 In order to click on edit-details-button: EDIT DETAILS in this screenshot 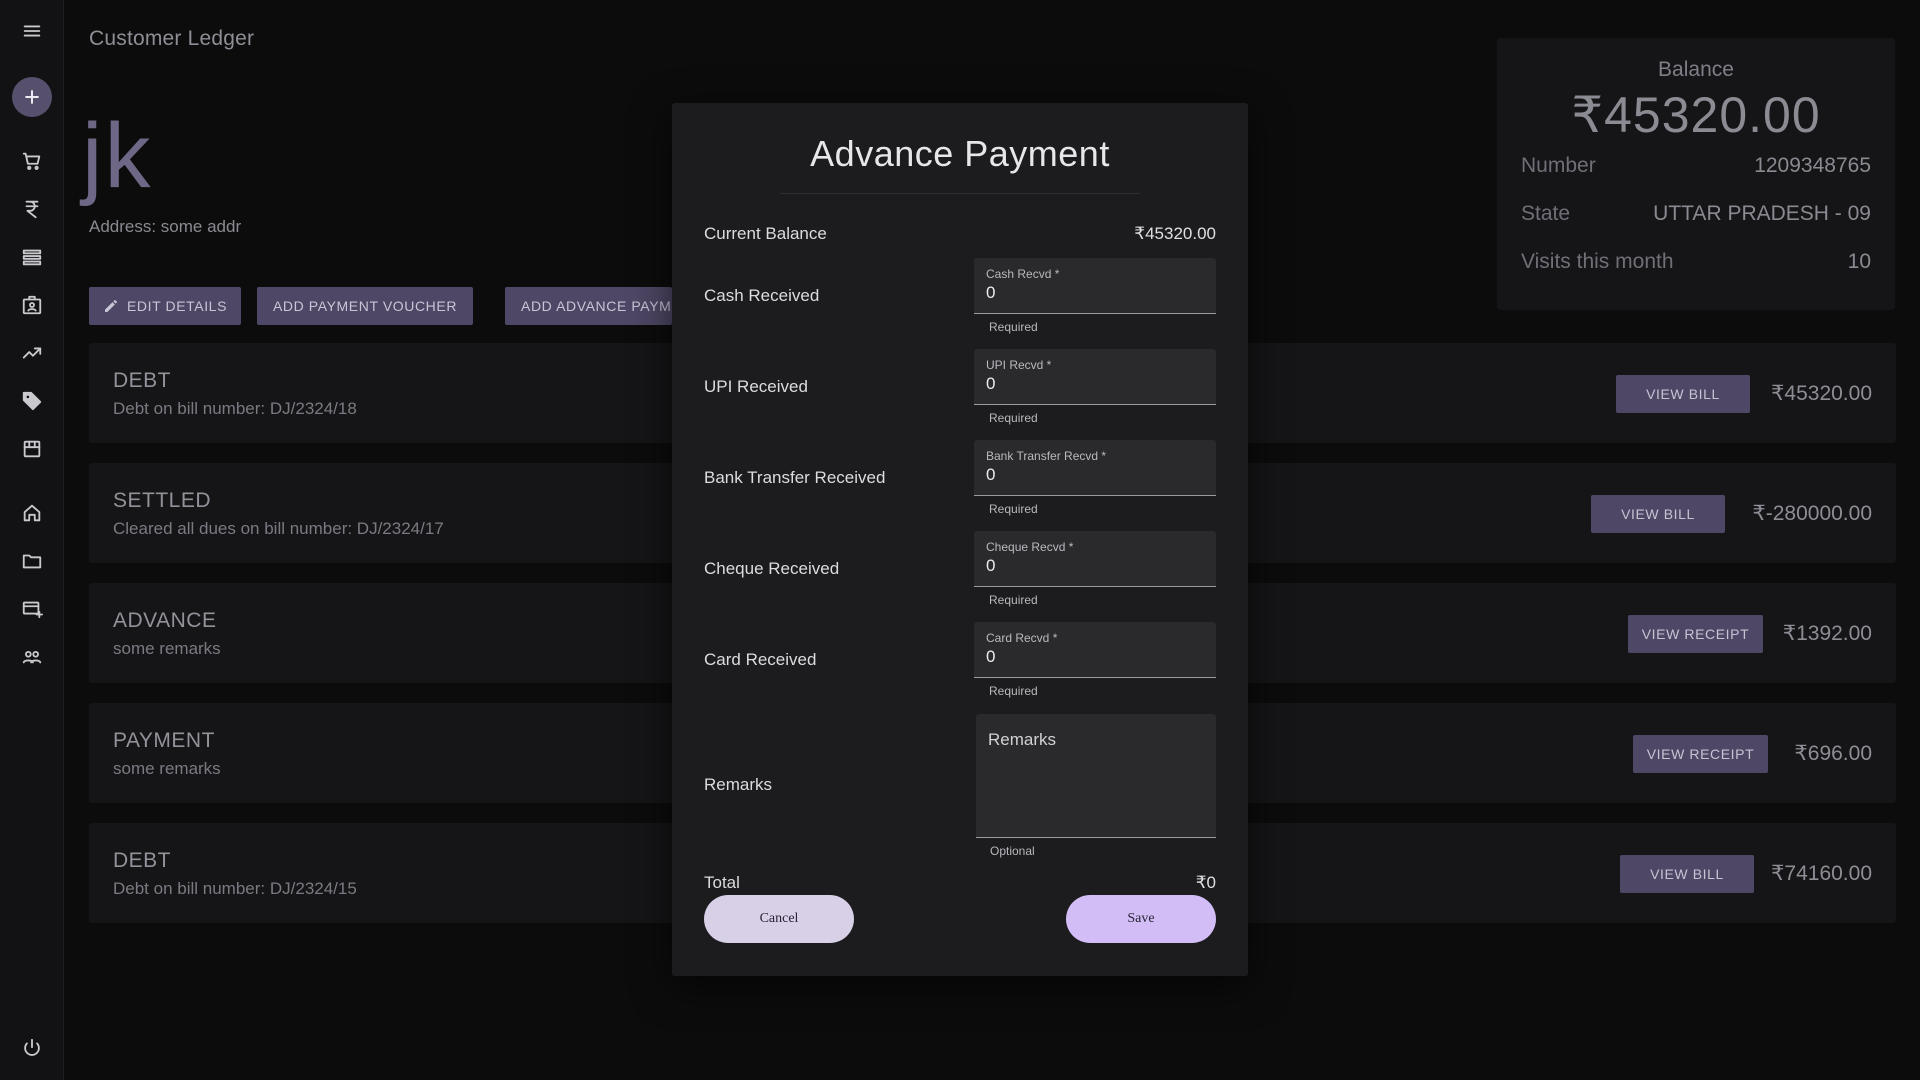, I will do `click(165, 306)`.